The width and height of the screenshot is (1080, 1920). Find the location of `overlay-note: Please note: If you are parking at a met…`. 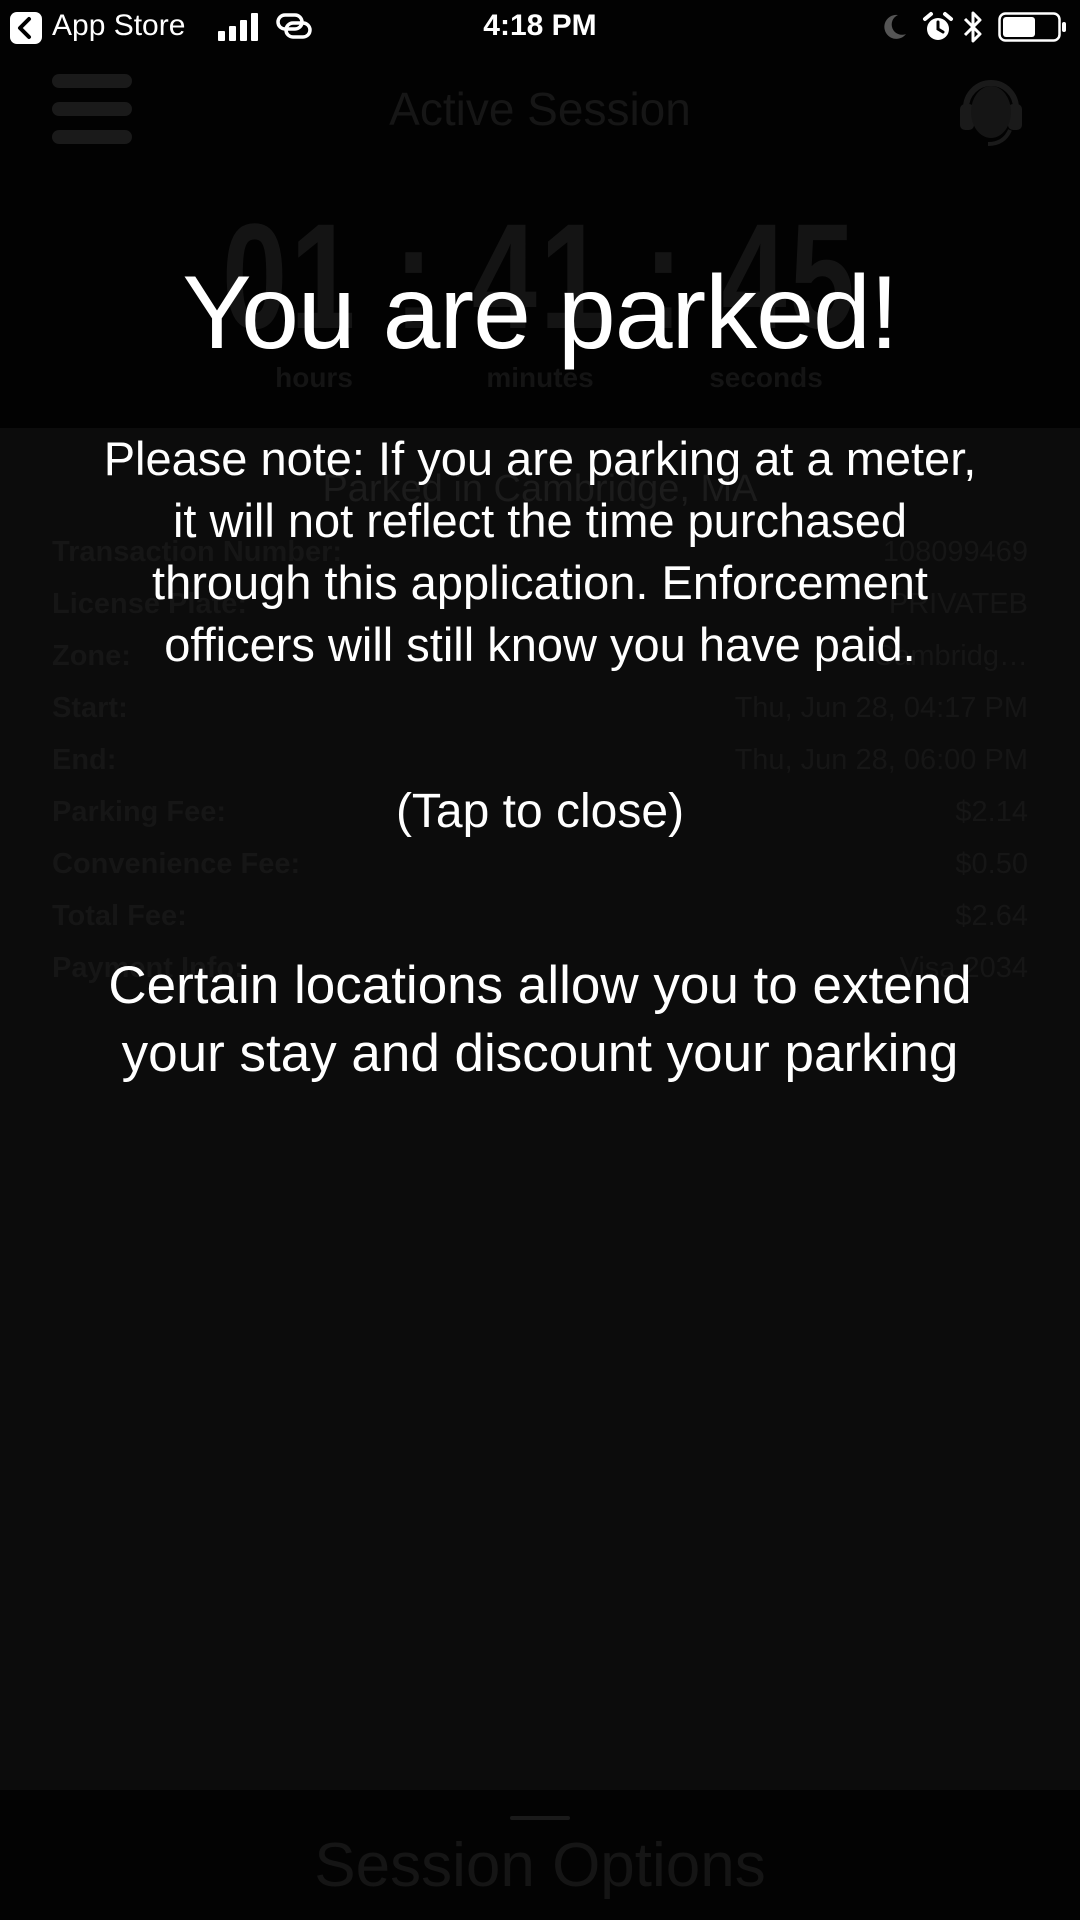

overlay-note: Please note: If you are parking at a met… is located at coordinates (540, 551).